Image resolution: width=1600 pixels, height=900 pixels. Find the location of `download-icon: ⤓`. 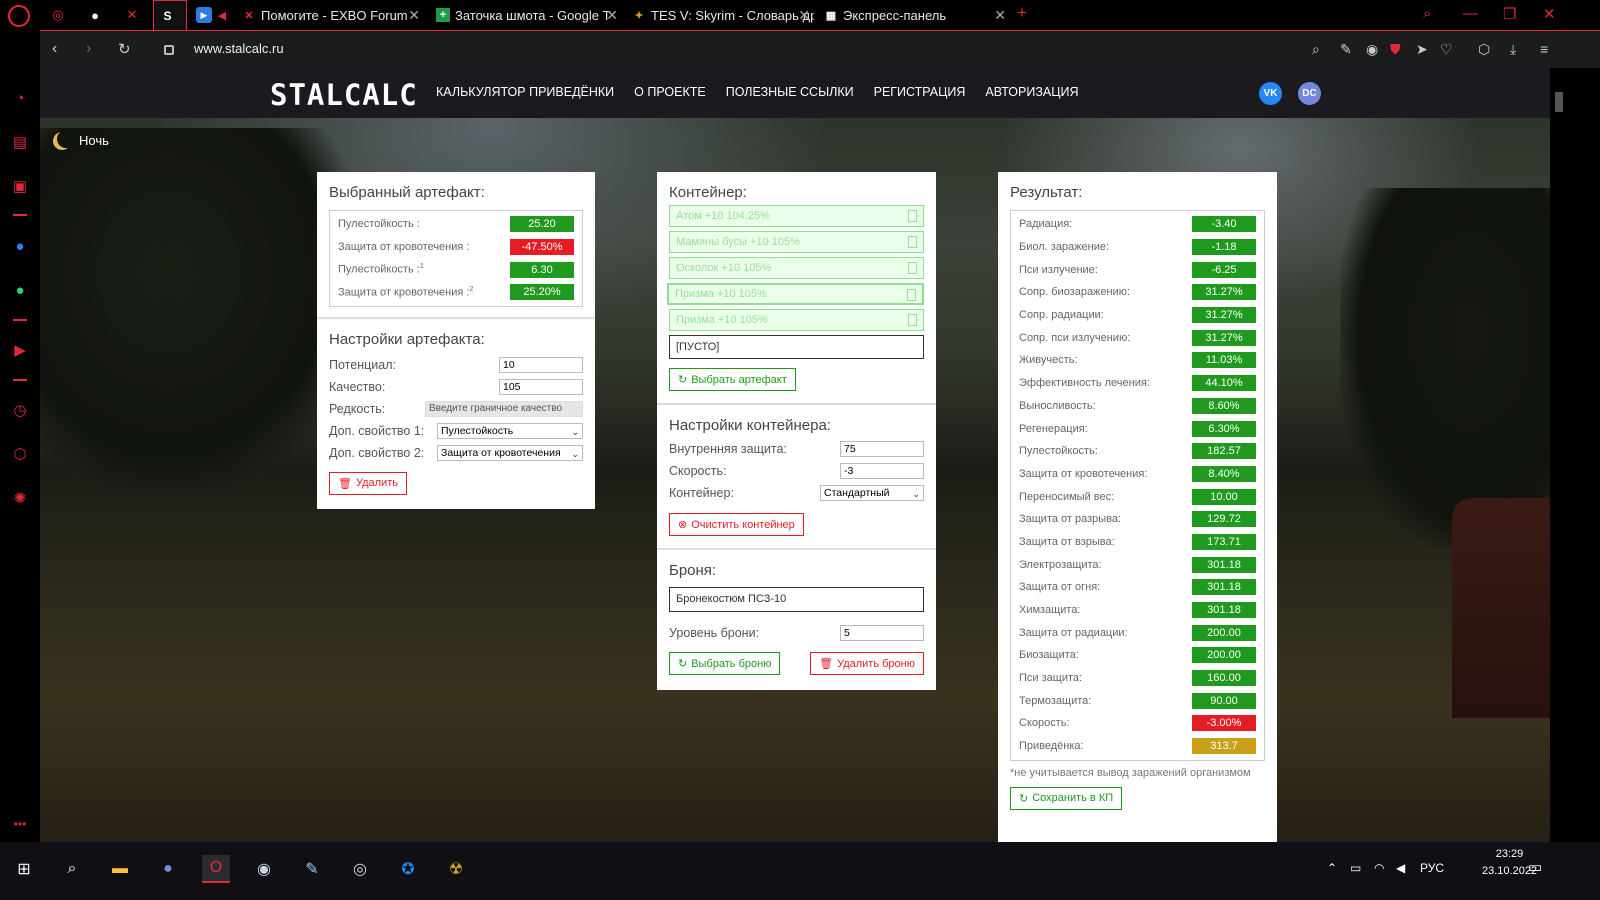

download-icon: ⤓ is located at coordinates (1513, 49).